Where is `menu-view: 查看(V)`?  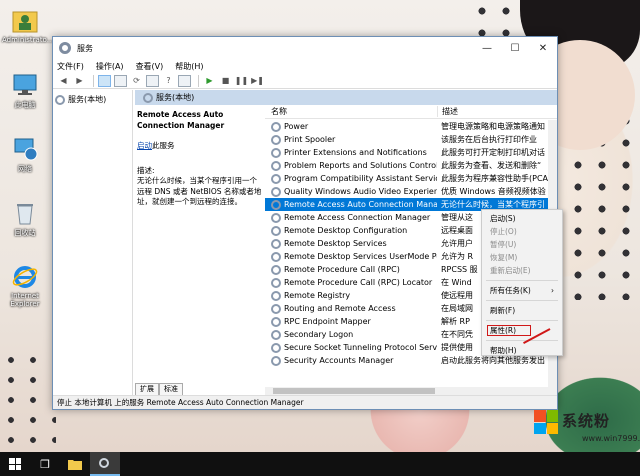
menu-view: 查看(V) is located at coordinates (150, 66).